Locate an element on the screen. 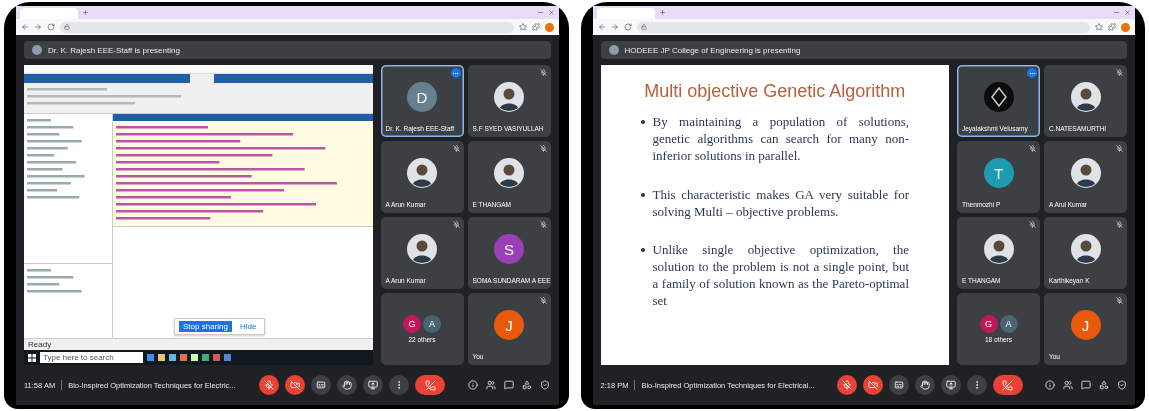 This screenshot has width=1149, height=411. avatar-circle: D is located at coordinates (422, 97).